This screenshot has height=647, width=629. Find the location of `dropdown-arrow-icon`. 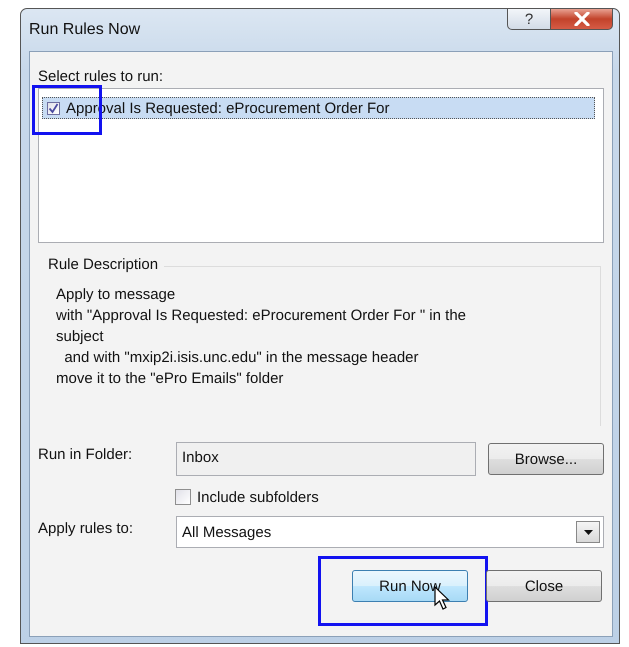

dropdown-arrow-icon is located at coordinates (588, 532).